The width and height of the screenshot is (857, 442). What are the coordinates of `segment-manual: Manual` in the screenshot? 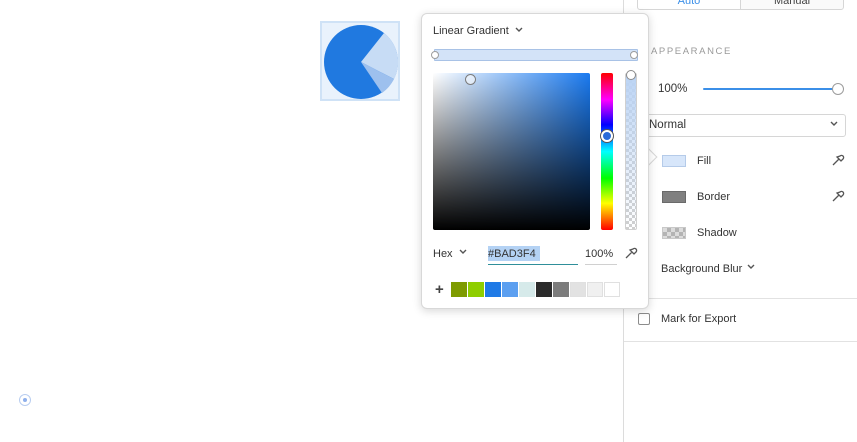 It's located at (792, 5).